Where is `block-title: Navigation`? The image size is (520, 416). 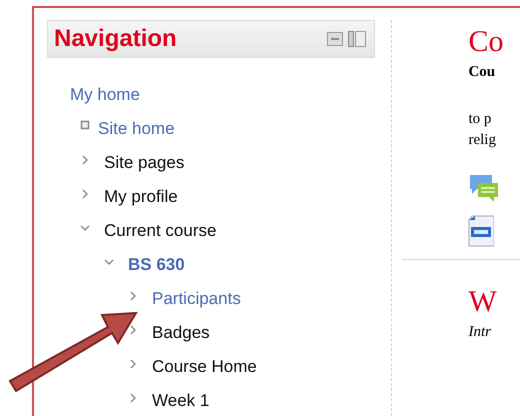
block-title: Navigation is located at coordinates (116, 39).